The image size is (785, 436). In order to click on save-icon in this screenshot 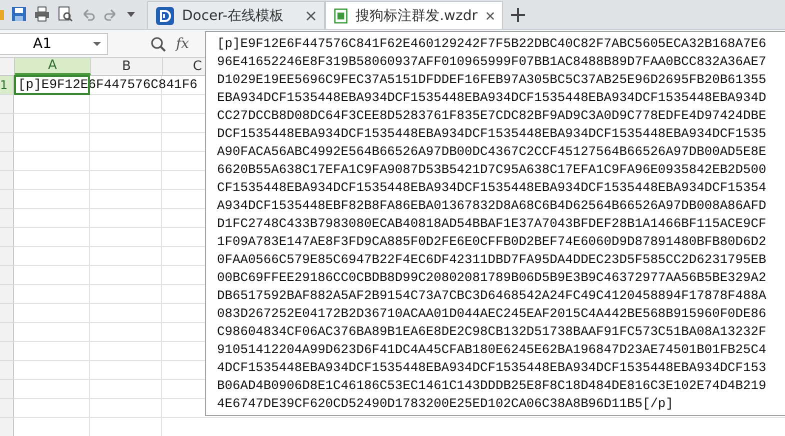, I will do `click(19, 14)`.